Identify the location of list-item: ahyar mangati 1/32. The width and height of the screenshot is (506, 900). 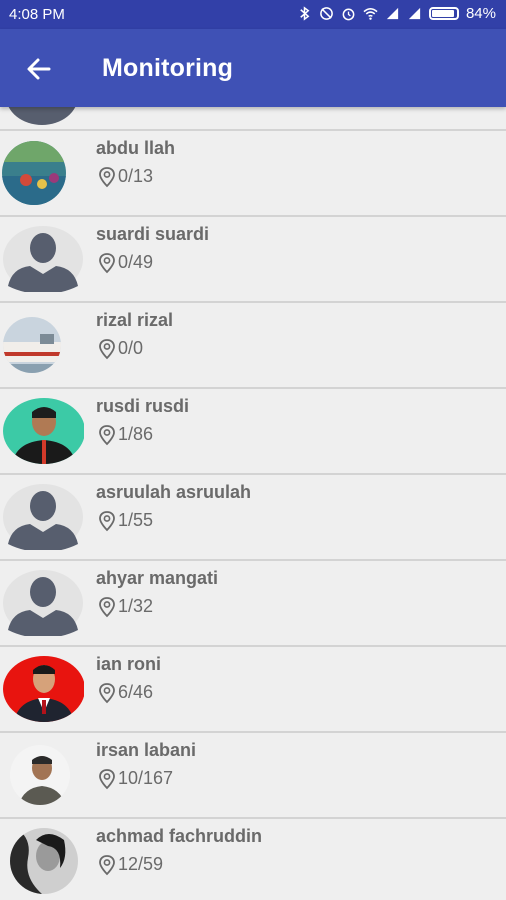
(253, 604).